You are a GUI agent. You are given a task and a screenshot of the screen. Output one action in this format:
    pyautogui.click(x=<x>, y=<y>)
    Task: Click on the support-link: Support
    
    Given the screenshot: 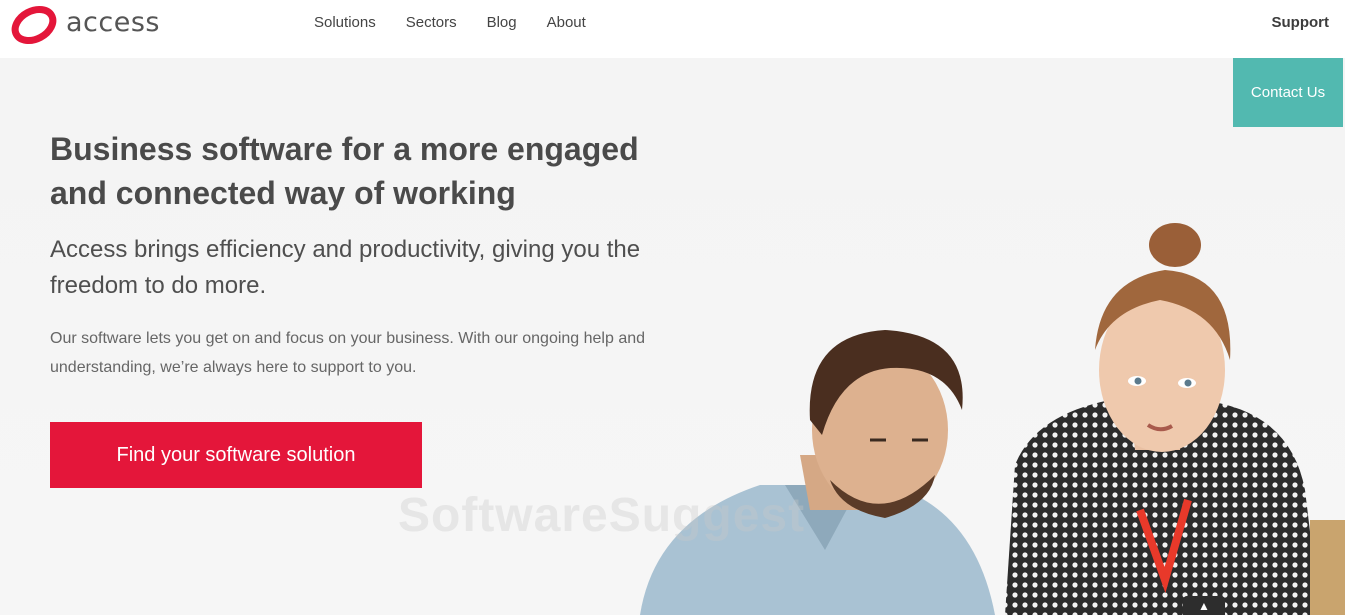 What is the action you would take?
    pyautogui.click(x=1301, y=22)
    